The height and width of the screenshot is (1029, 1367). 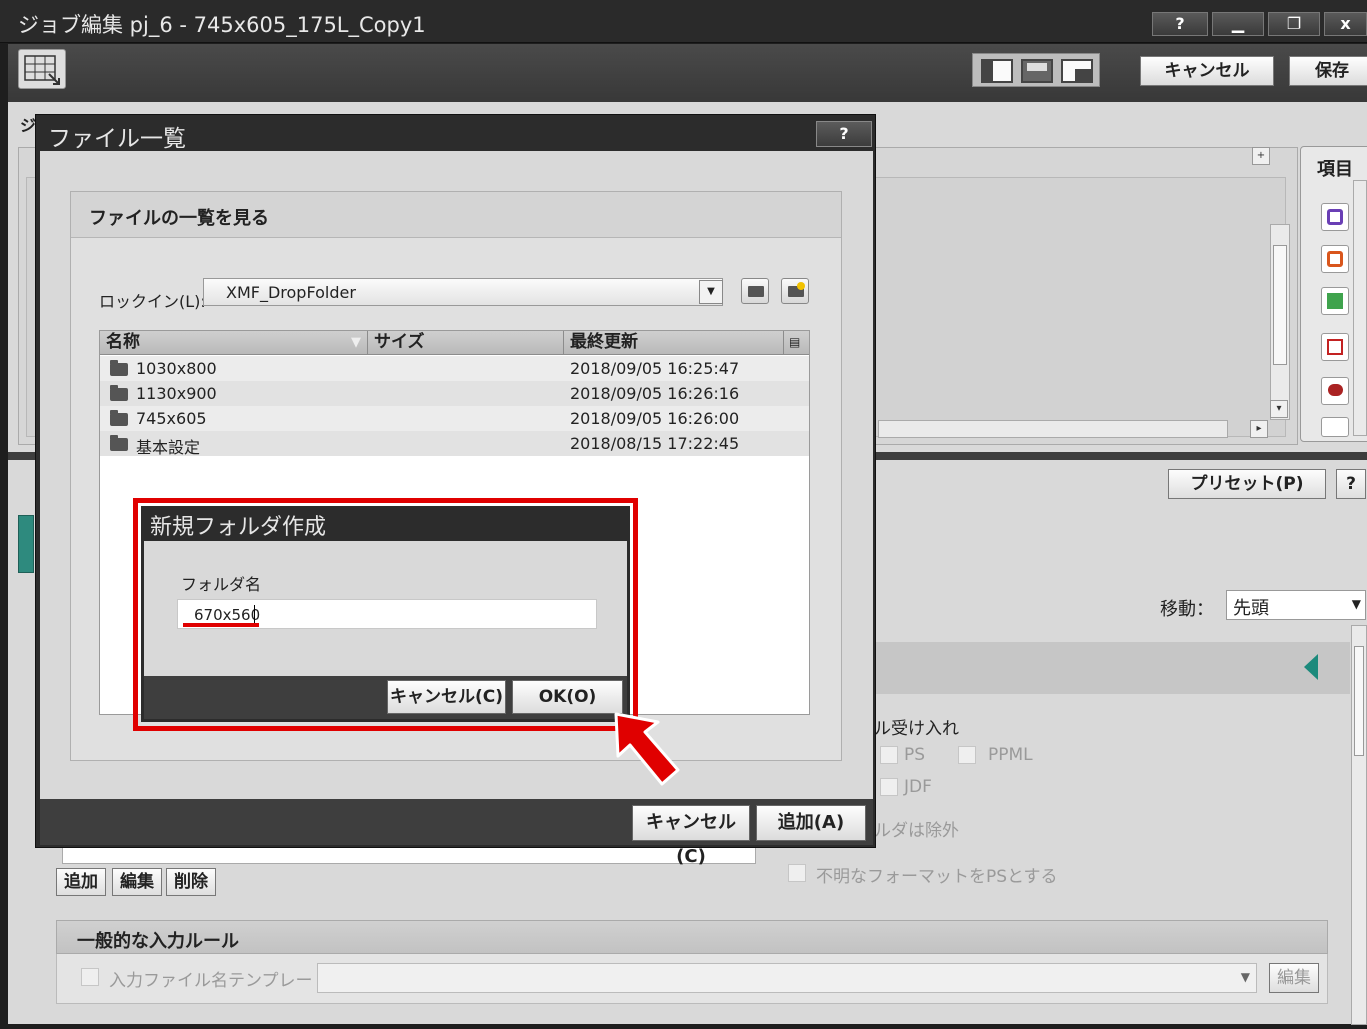 I want to click on cancel-button: キャンセル, so click(x=1207, y=71).